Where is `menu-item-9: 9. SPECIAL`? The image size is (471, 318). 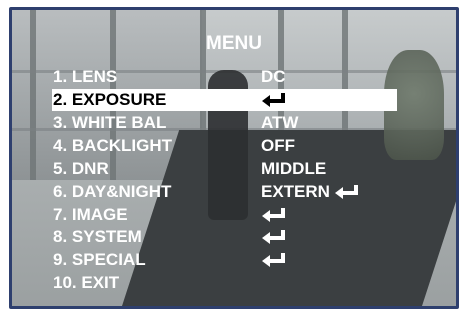 menu-item-9: 9. SPECIAL is located at coordinates (234, 260).